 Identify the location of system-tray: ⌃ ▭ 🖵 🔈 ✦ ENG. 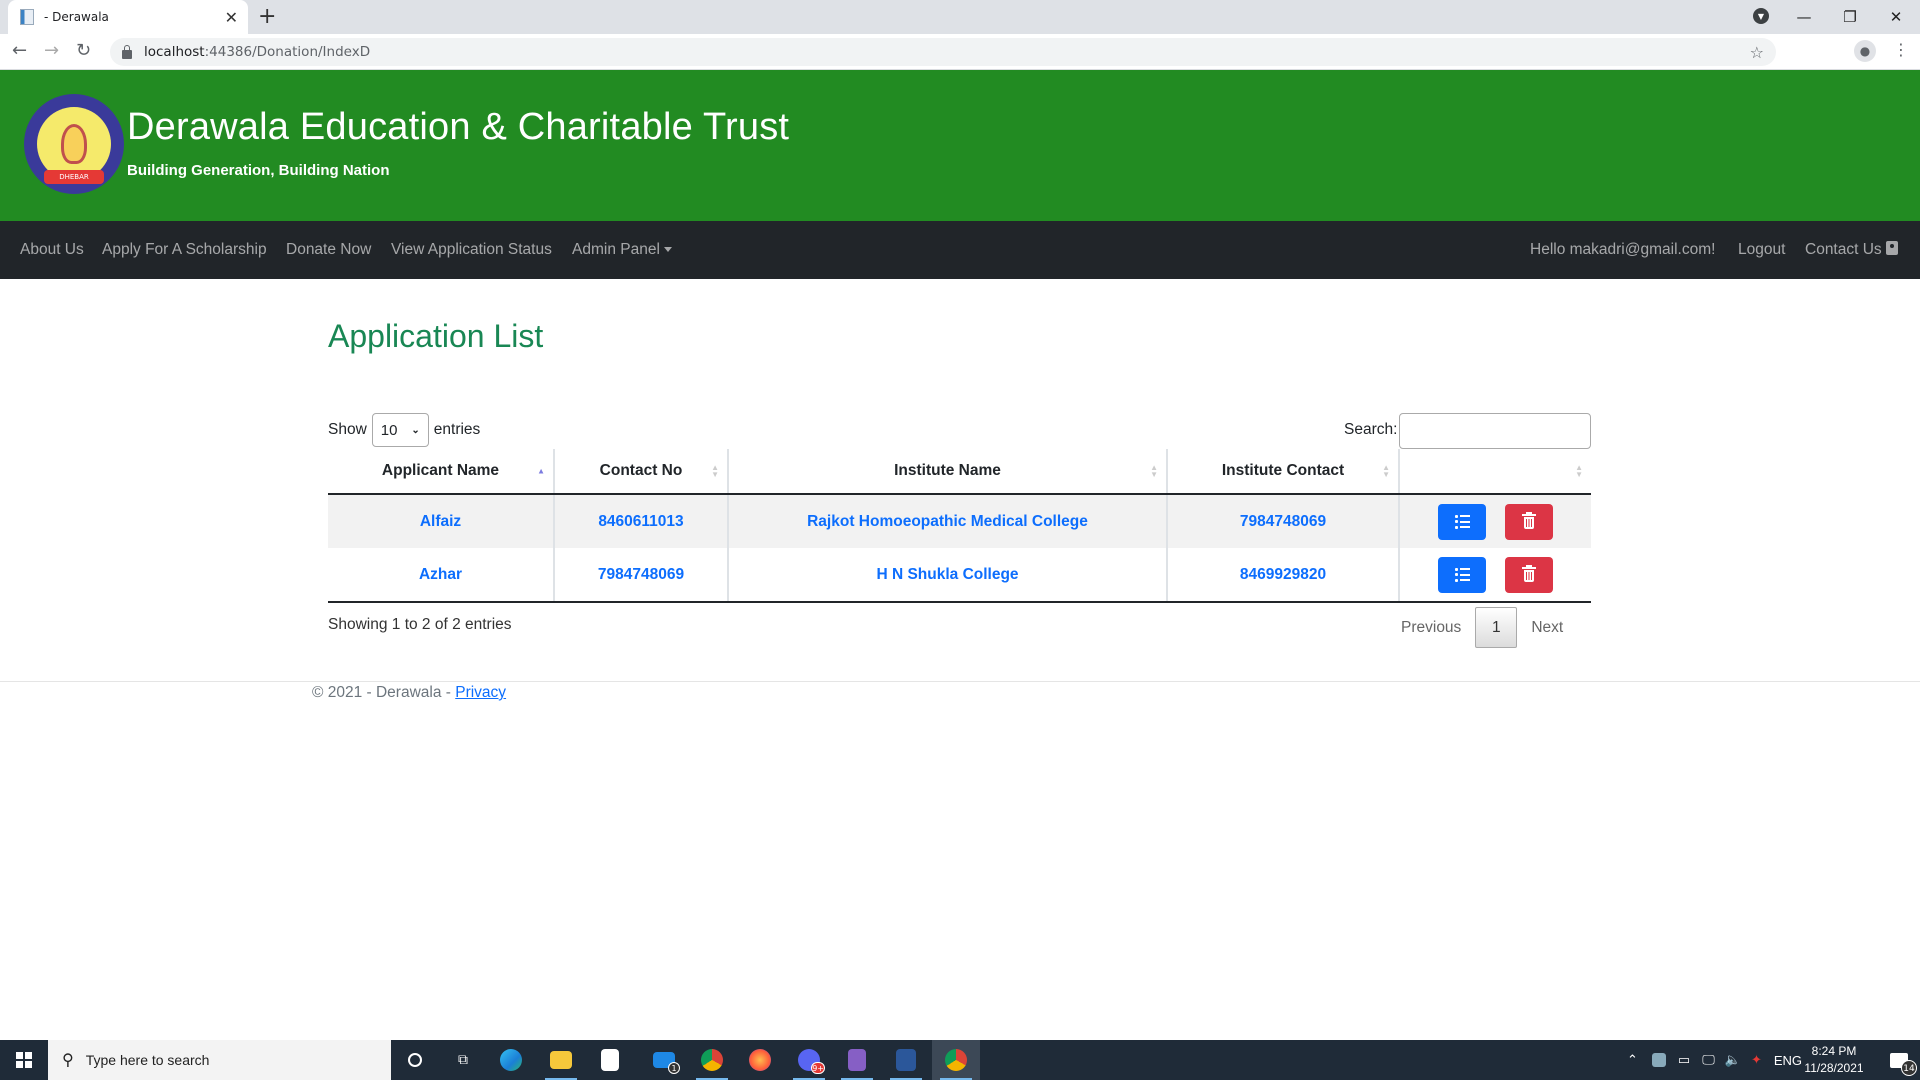
(1714, 1060).